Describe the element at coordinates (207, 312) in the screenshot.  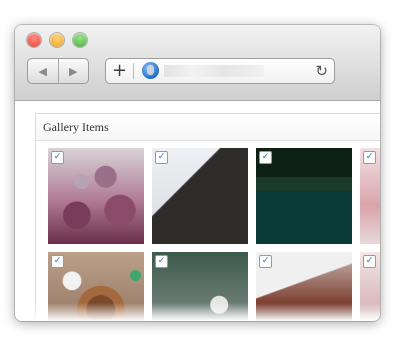
I see `scroll-fade` at that location.